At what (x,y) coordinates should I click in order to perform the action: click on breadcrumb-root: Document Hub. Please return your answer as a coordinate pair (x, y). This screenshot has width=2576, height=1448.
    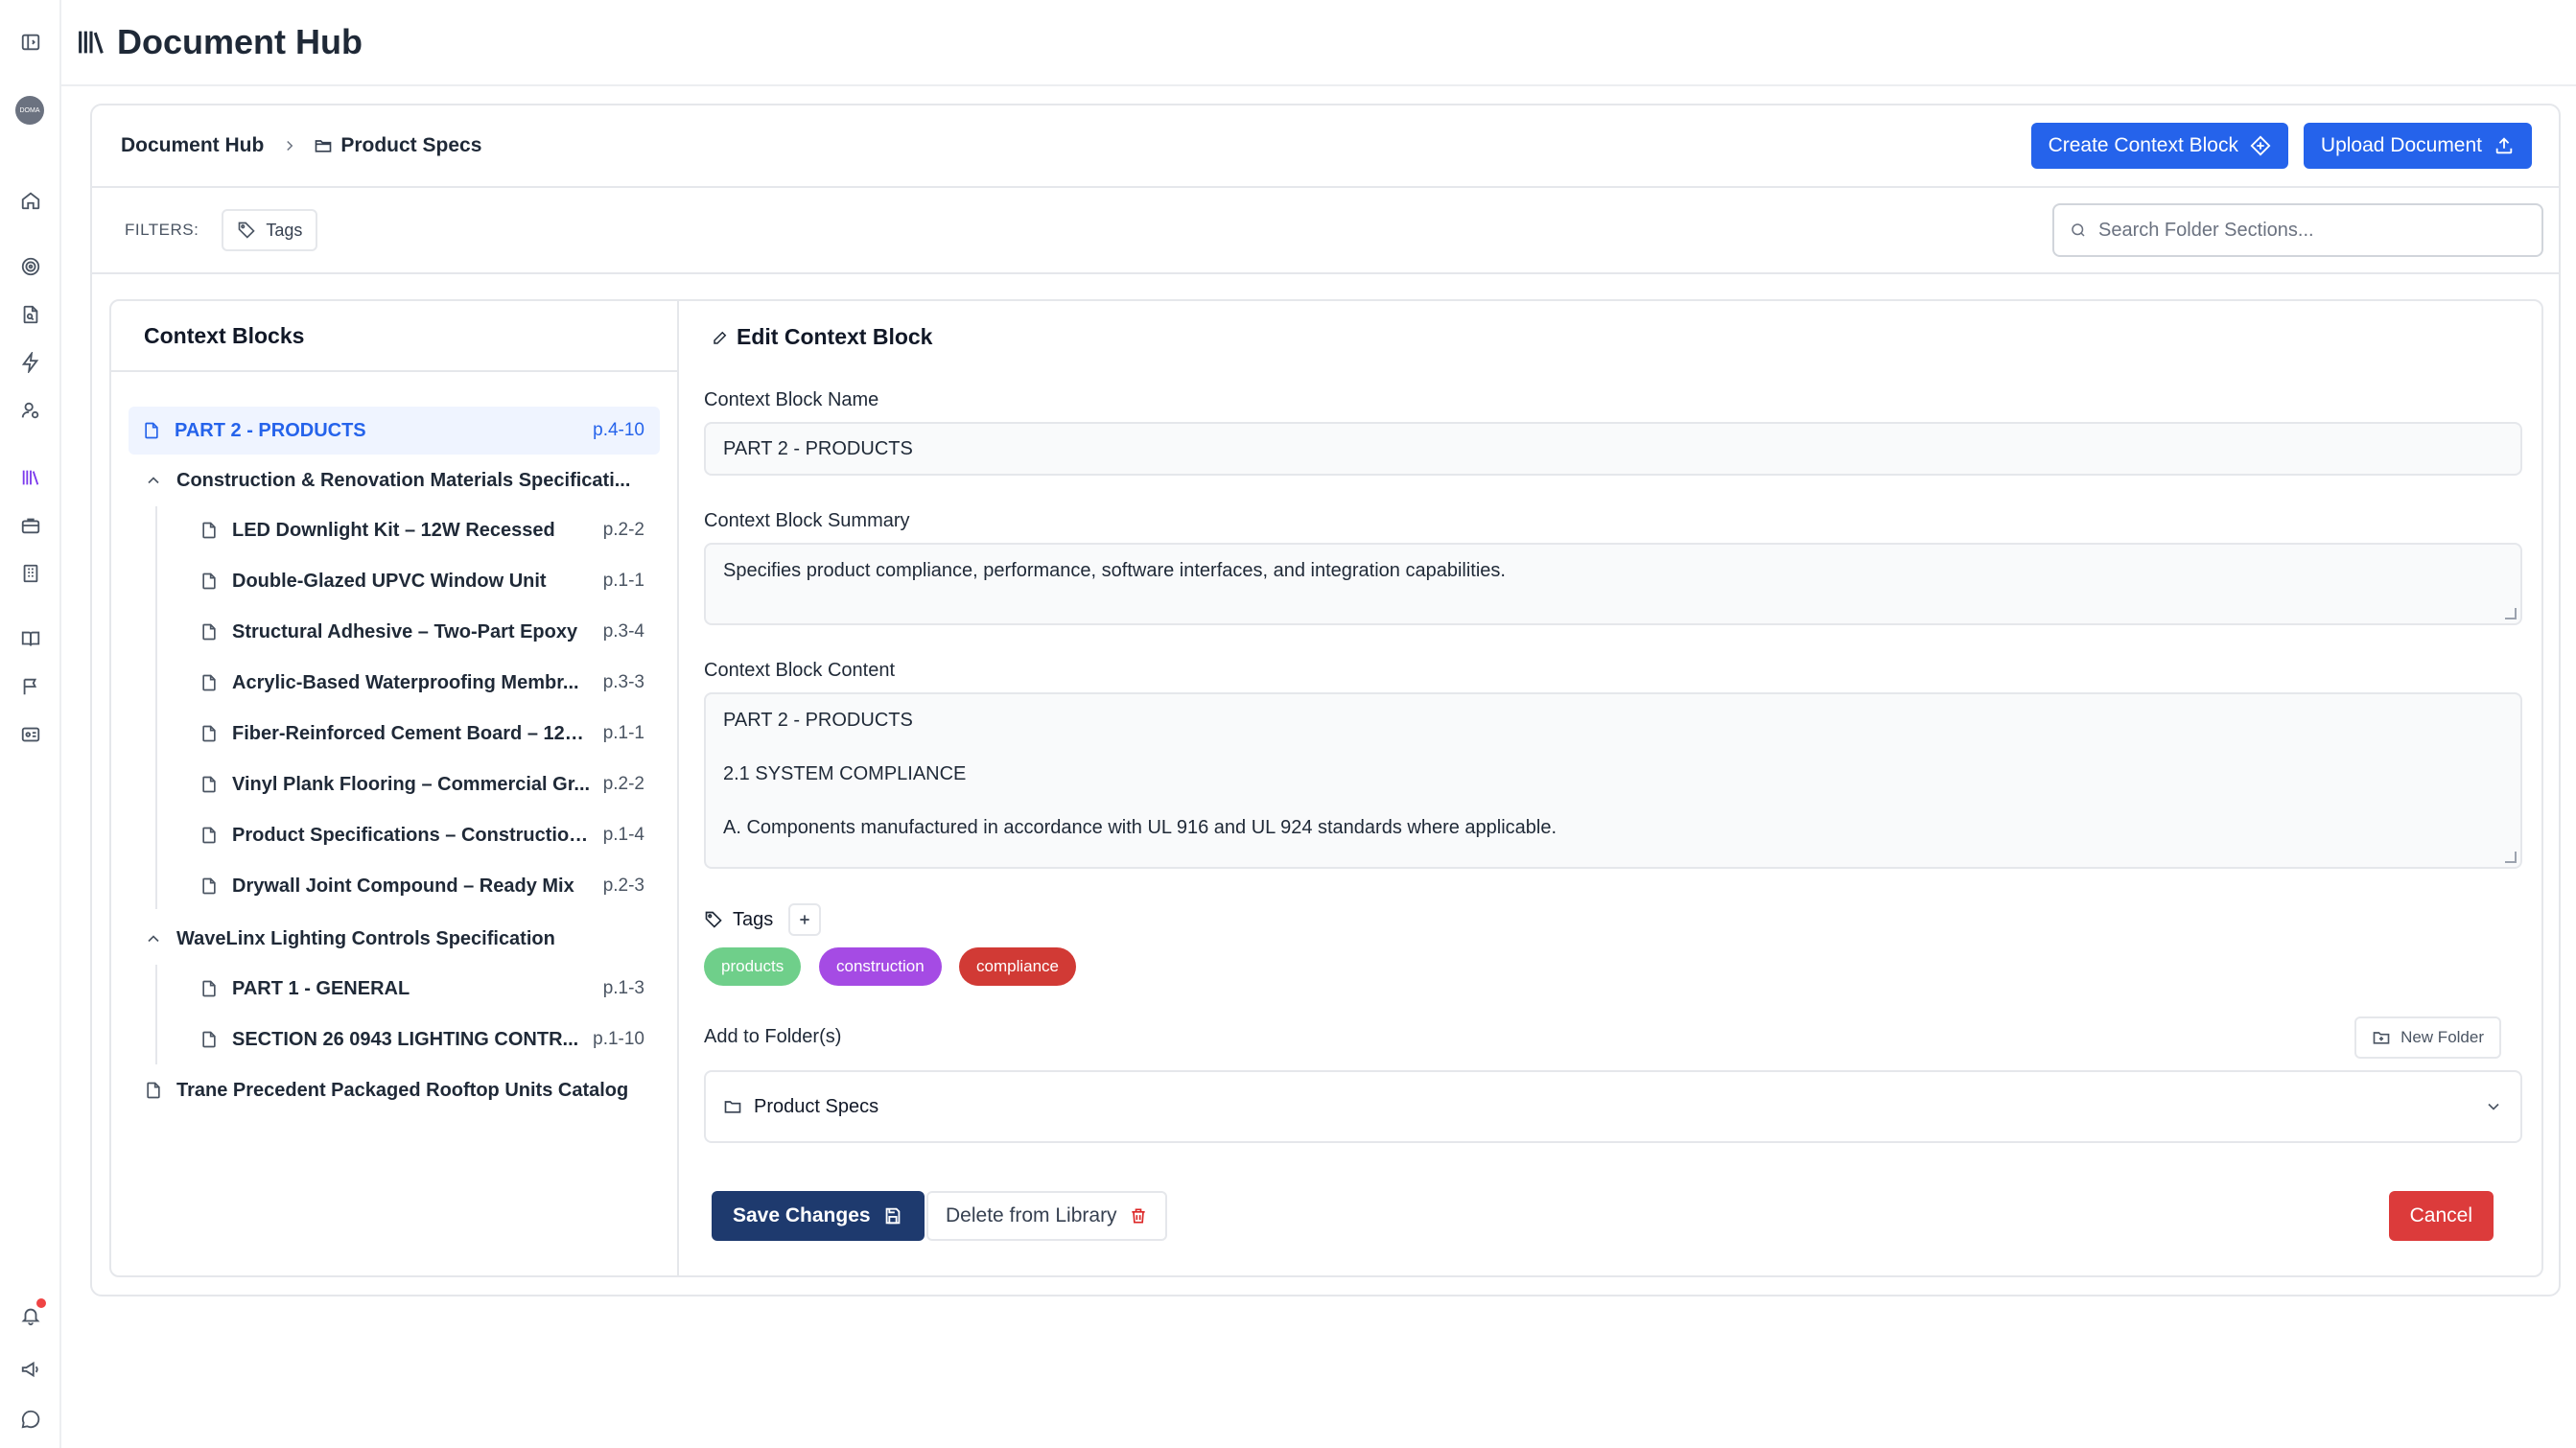
    Looking at the image, I should click on (192, 145).